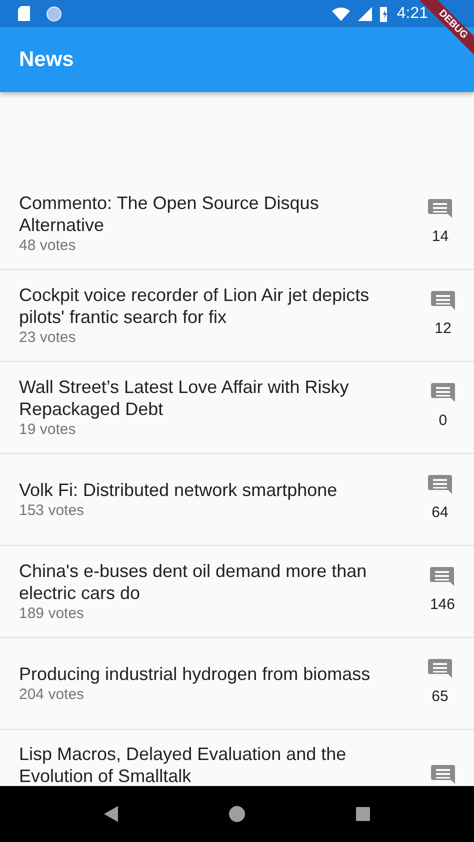 This screenshot has height=842, width=474. Describe the element at coordinates (46, 59) in the screenshot. I see `app-title: News` at that location.